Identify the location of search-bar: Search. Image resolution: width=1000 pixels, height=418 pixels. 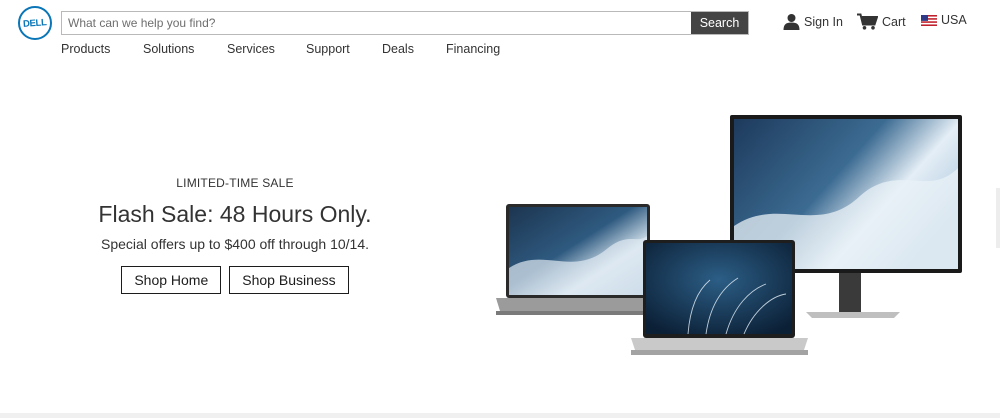
(405, 23).